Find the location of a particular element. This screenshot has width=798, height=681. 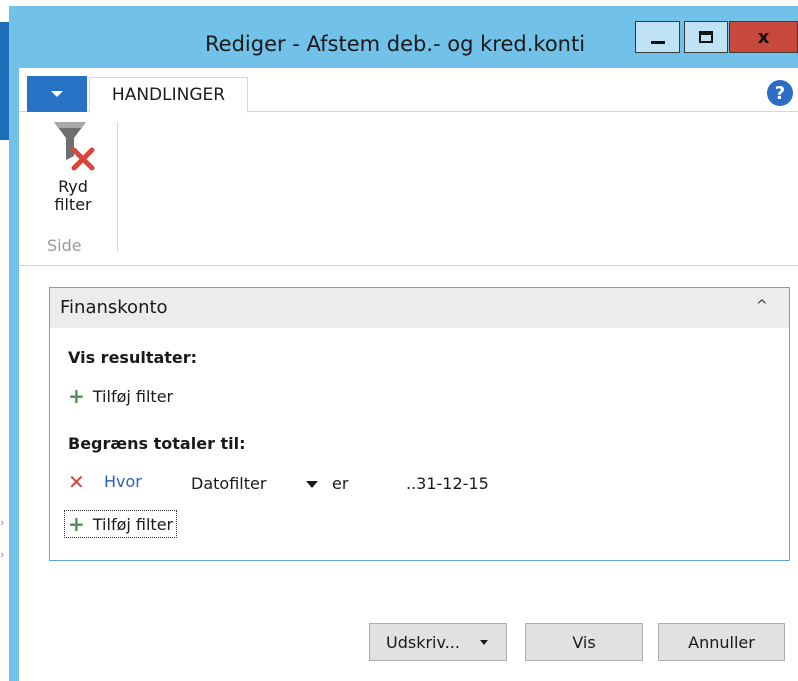

close-button: x is located at coordinates (763, 37).